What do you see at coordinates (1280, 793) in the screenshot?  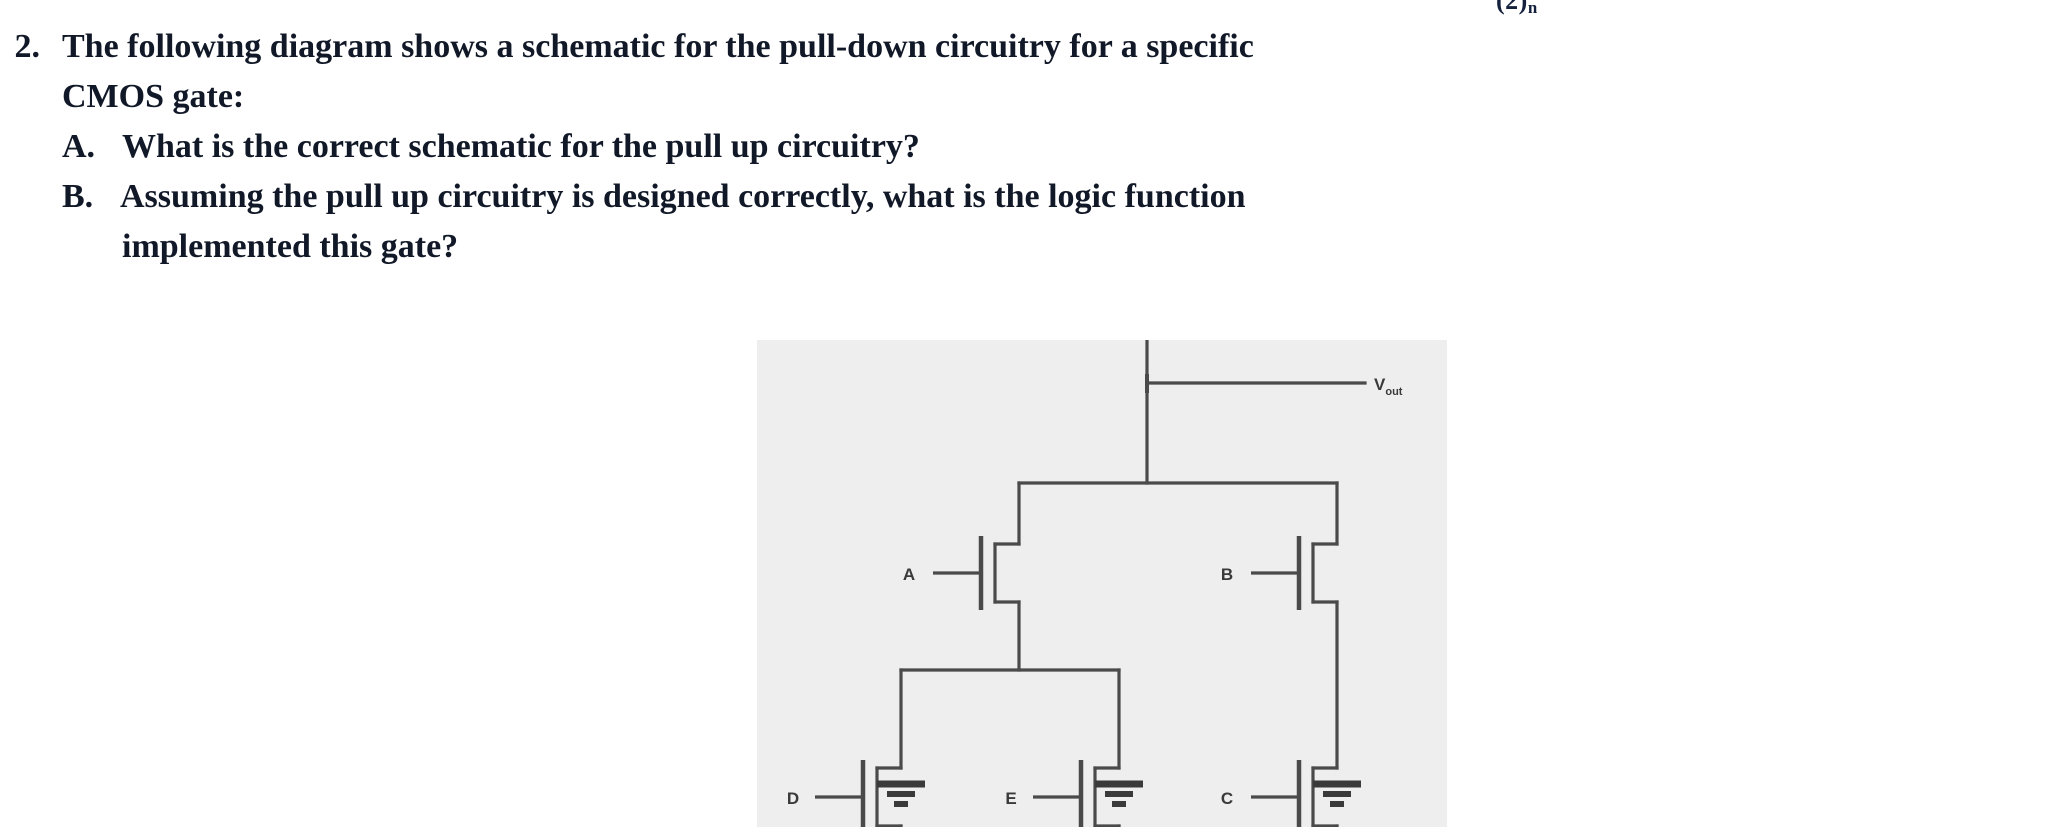 I see `transistor-c: C` at bounding box center [1280, 793].